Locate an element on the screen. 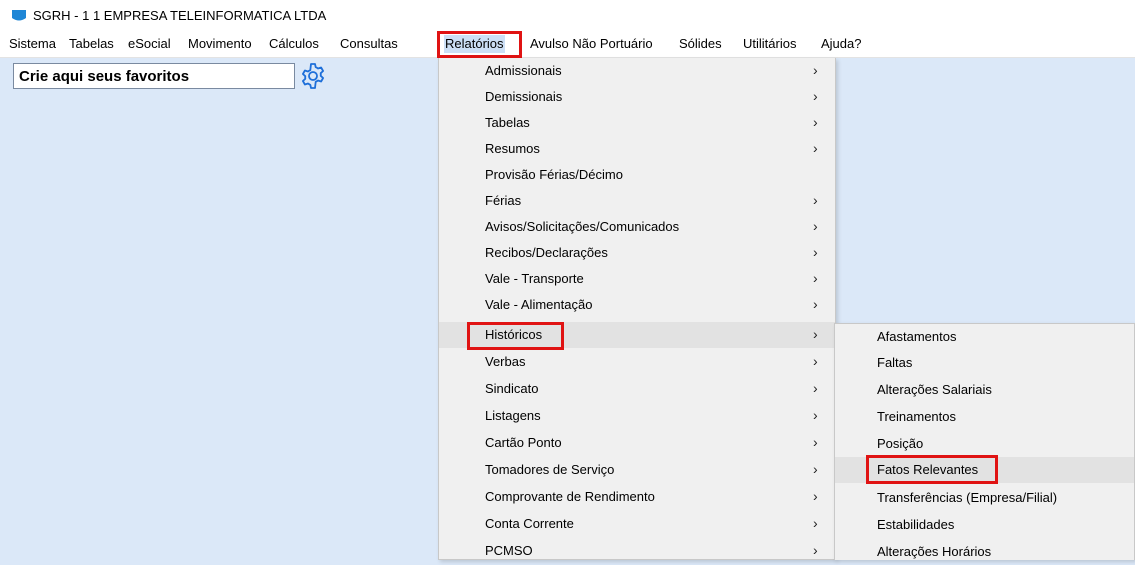 This screenshot has height=565, width=1135. menu-calculos: Cálculos is located at coordinates (294, 44).